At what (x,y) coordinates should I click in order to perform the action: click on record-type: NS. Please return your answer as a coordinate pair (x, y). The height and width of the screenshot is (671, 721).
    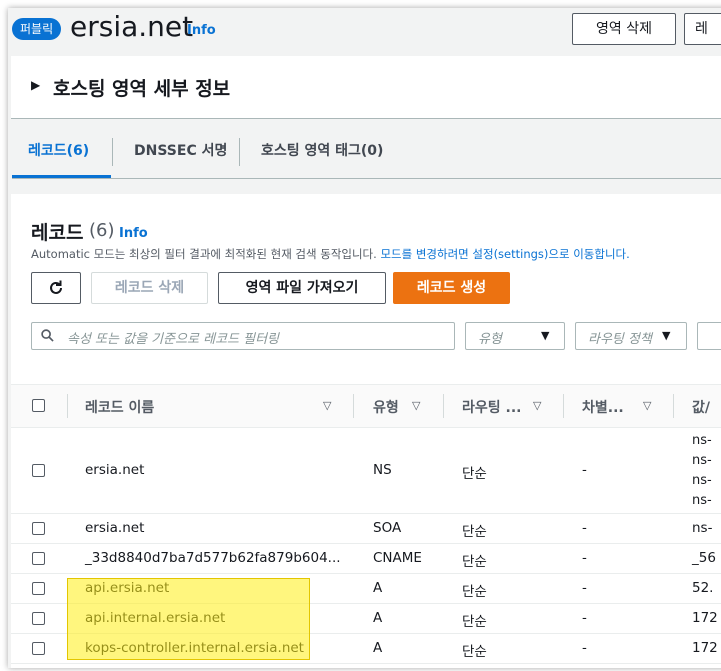
    Looking at the image, I should click on (382, 470).